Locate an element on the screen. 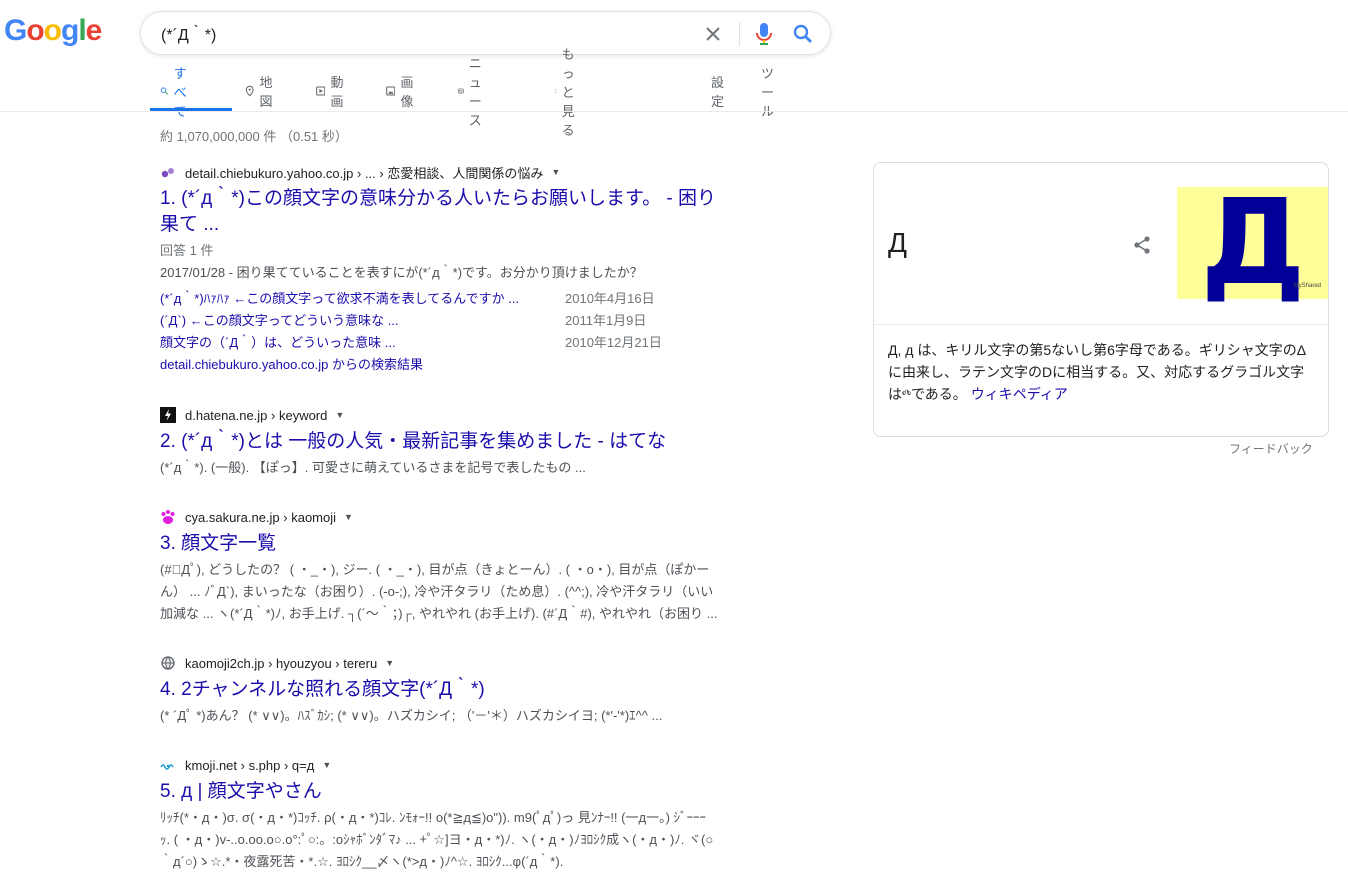 This screenshot has height=882, width=1348. tab-label: もっと見る is located at coordinates (568, 92).